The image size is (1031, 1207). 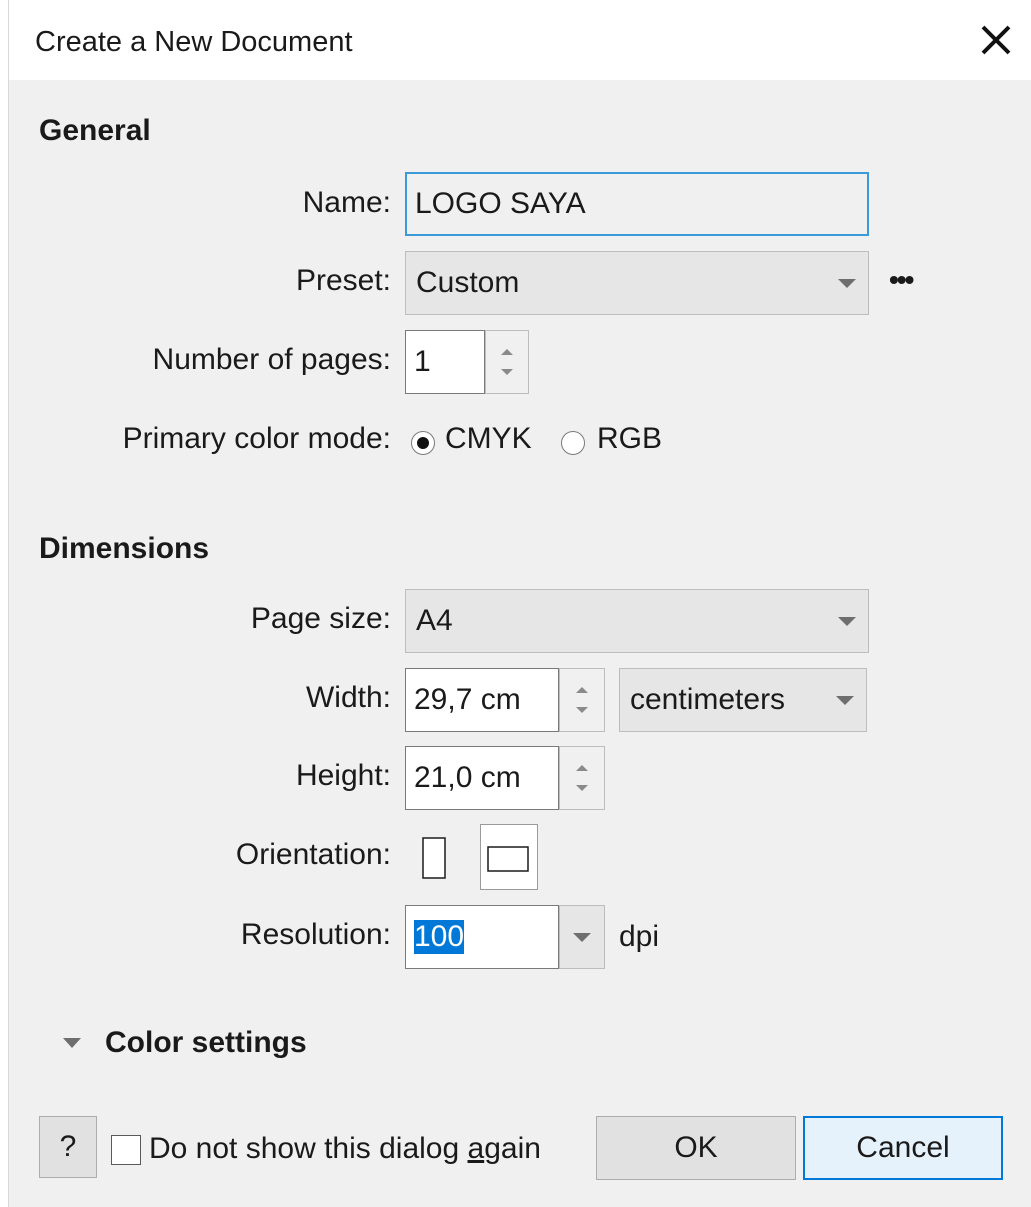 I want to click on pages-field: 1, so click(x=445, y=362).